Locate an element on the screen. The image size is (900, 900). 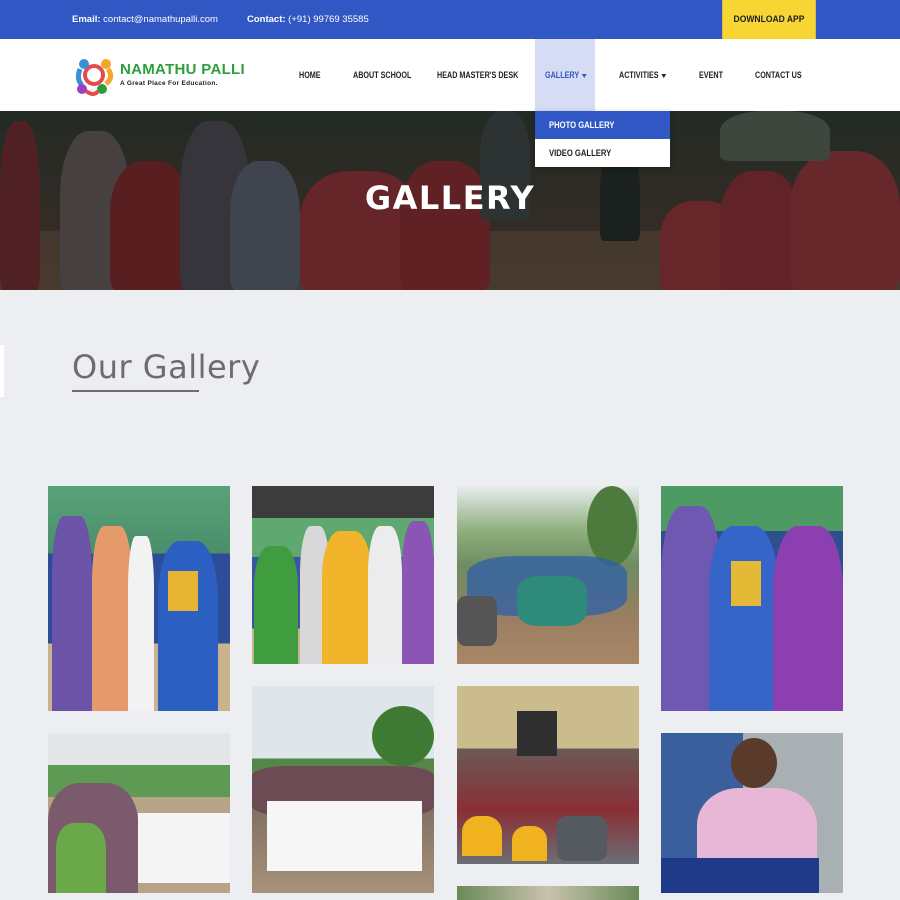
email-info: Email: contact@namathupalli.com is located at coordinates (145, 19).